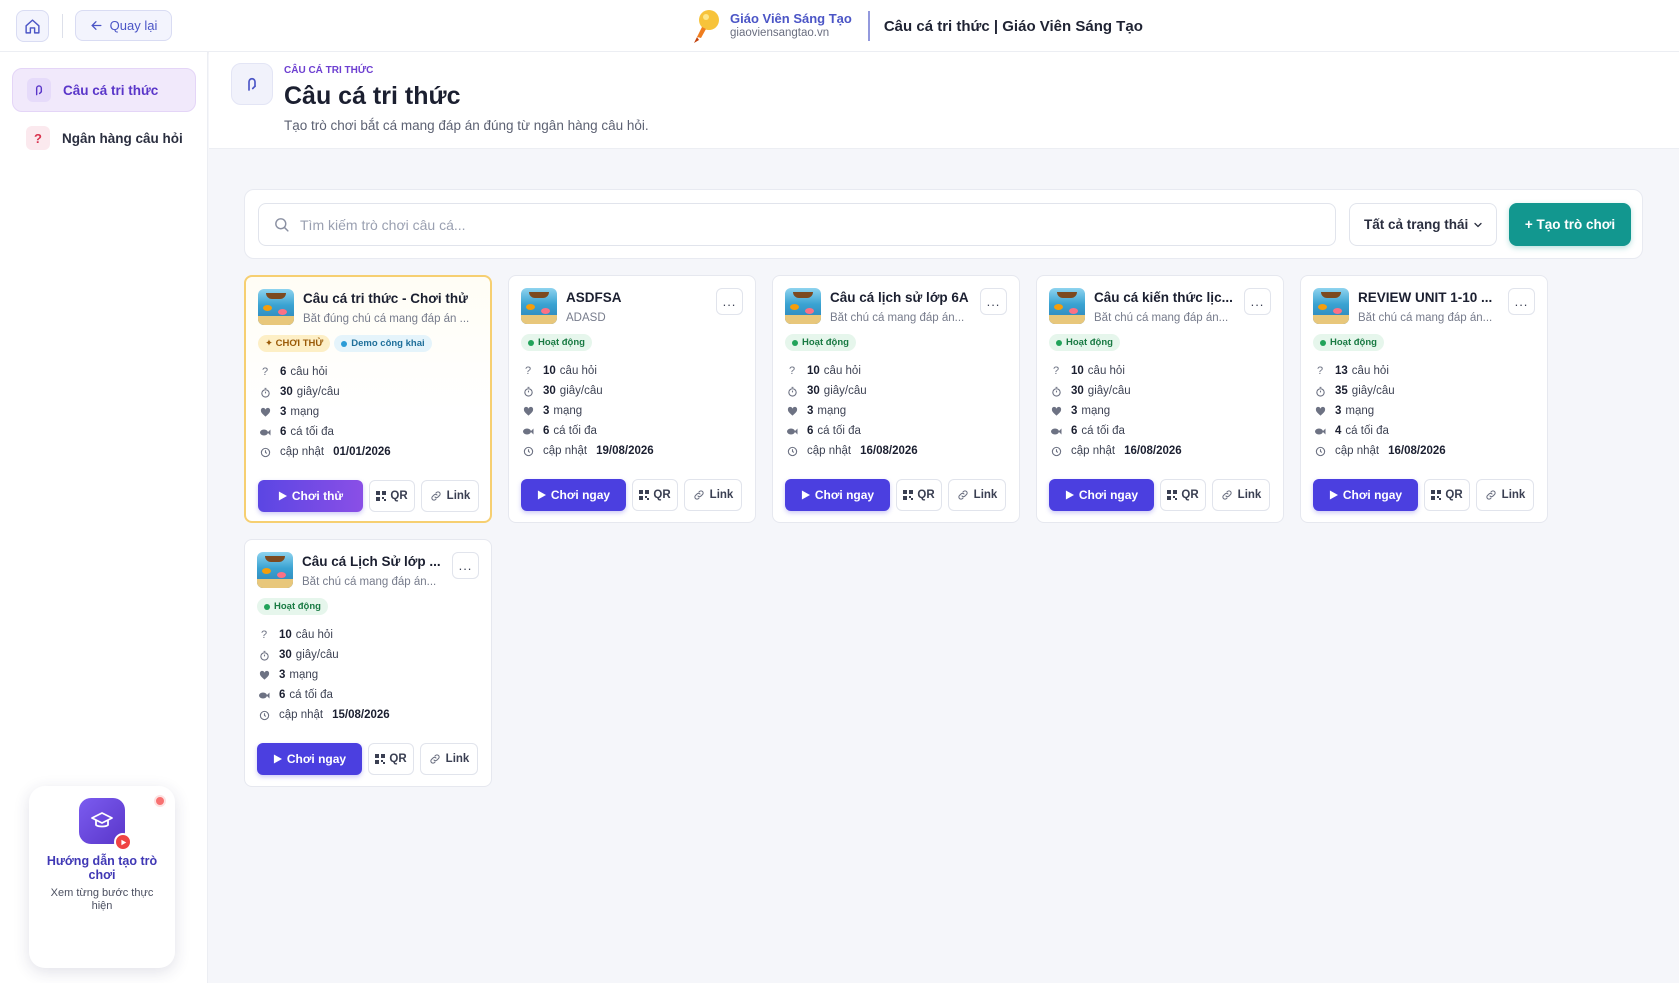 Image resolution: width=1679 pixels, height=983 pixels. I want to click on page-heading: Câu cá tri thức | Giáo Viên Sáng Tạo, so click(1013, 26).